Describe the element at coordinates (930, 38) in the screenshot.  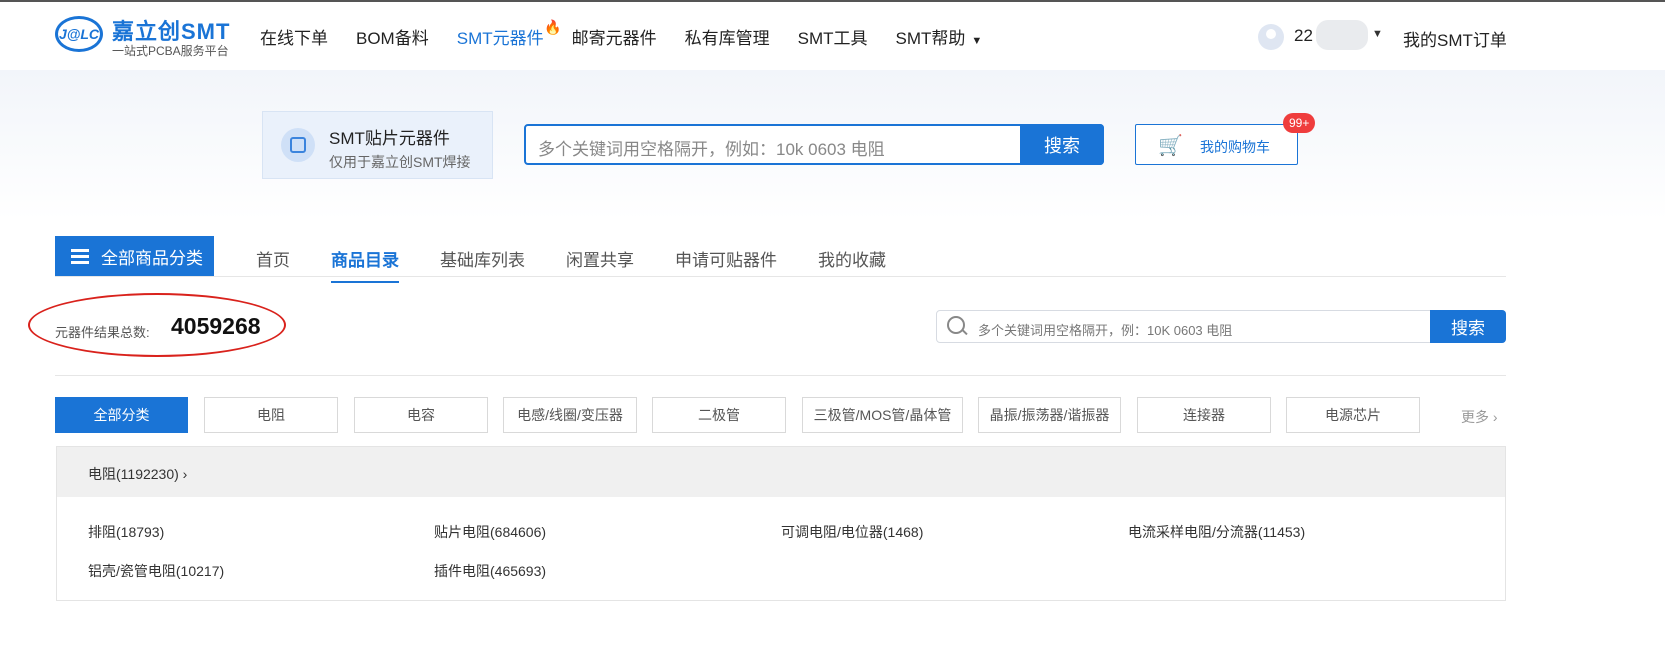
I see `nav-smt-help-label: SMT帮助` at that location.